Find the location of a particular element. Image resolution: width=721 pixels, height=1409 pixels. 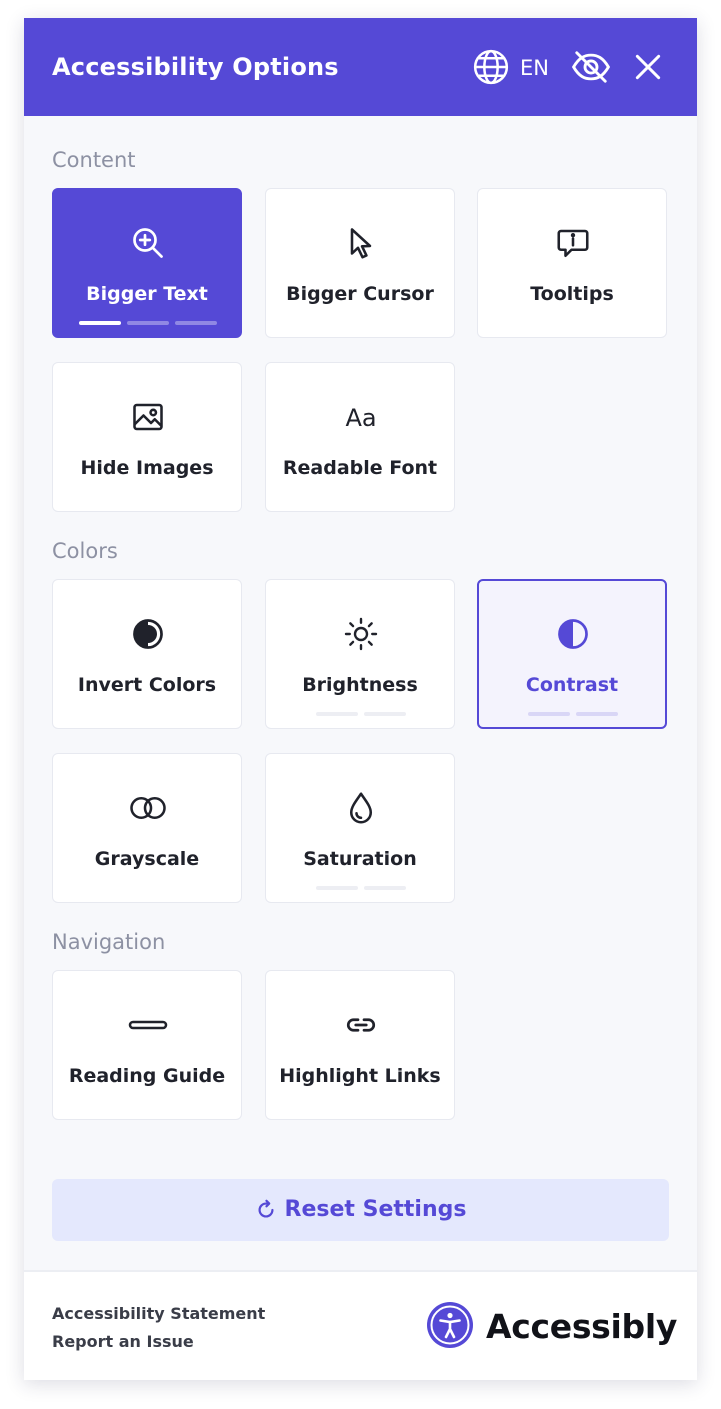

panel-title: Accessibility Options is located at coordinates (195, 67).